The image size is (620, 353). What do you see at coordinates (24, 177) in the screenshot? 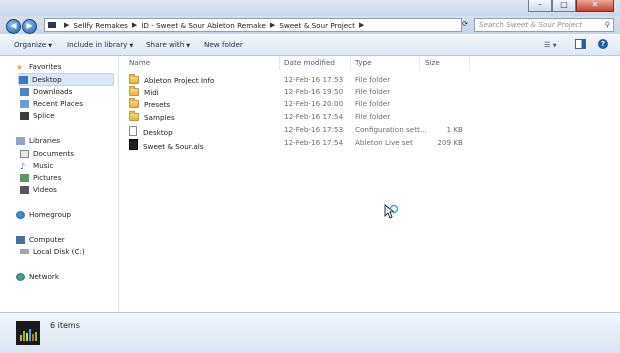
I see `pictures-icon` at bounding box center [24, 177].